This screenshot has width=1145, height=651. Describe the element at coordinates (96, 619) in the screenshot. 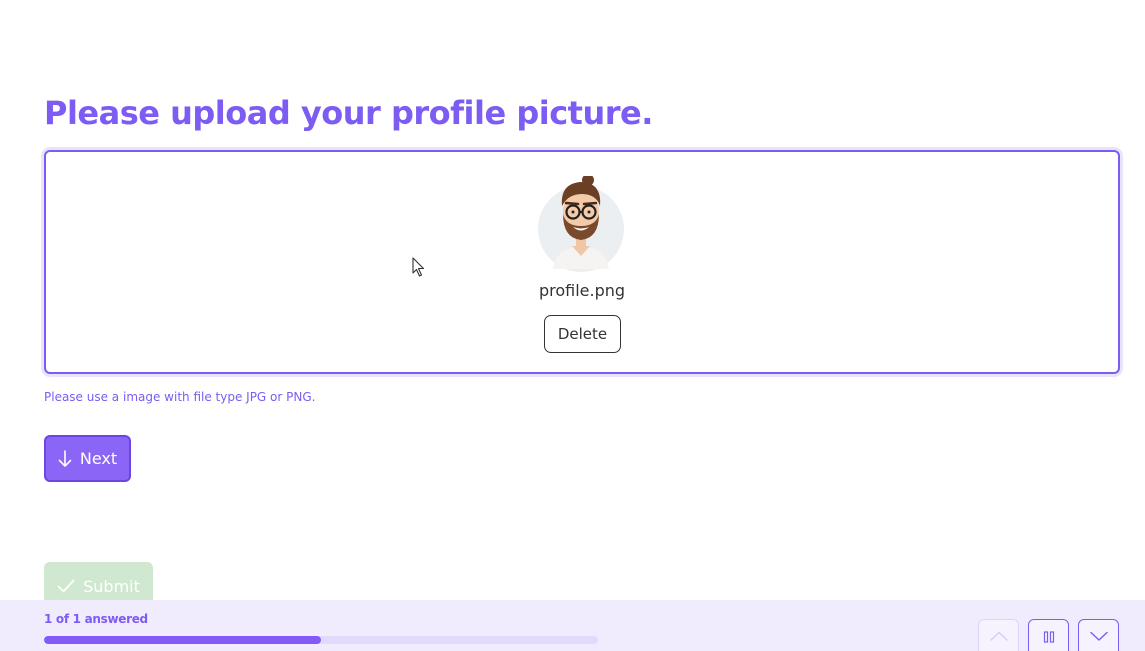

I see `progress-label: 1 of 1 answered` at that location.